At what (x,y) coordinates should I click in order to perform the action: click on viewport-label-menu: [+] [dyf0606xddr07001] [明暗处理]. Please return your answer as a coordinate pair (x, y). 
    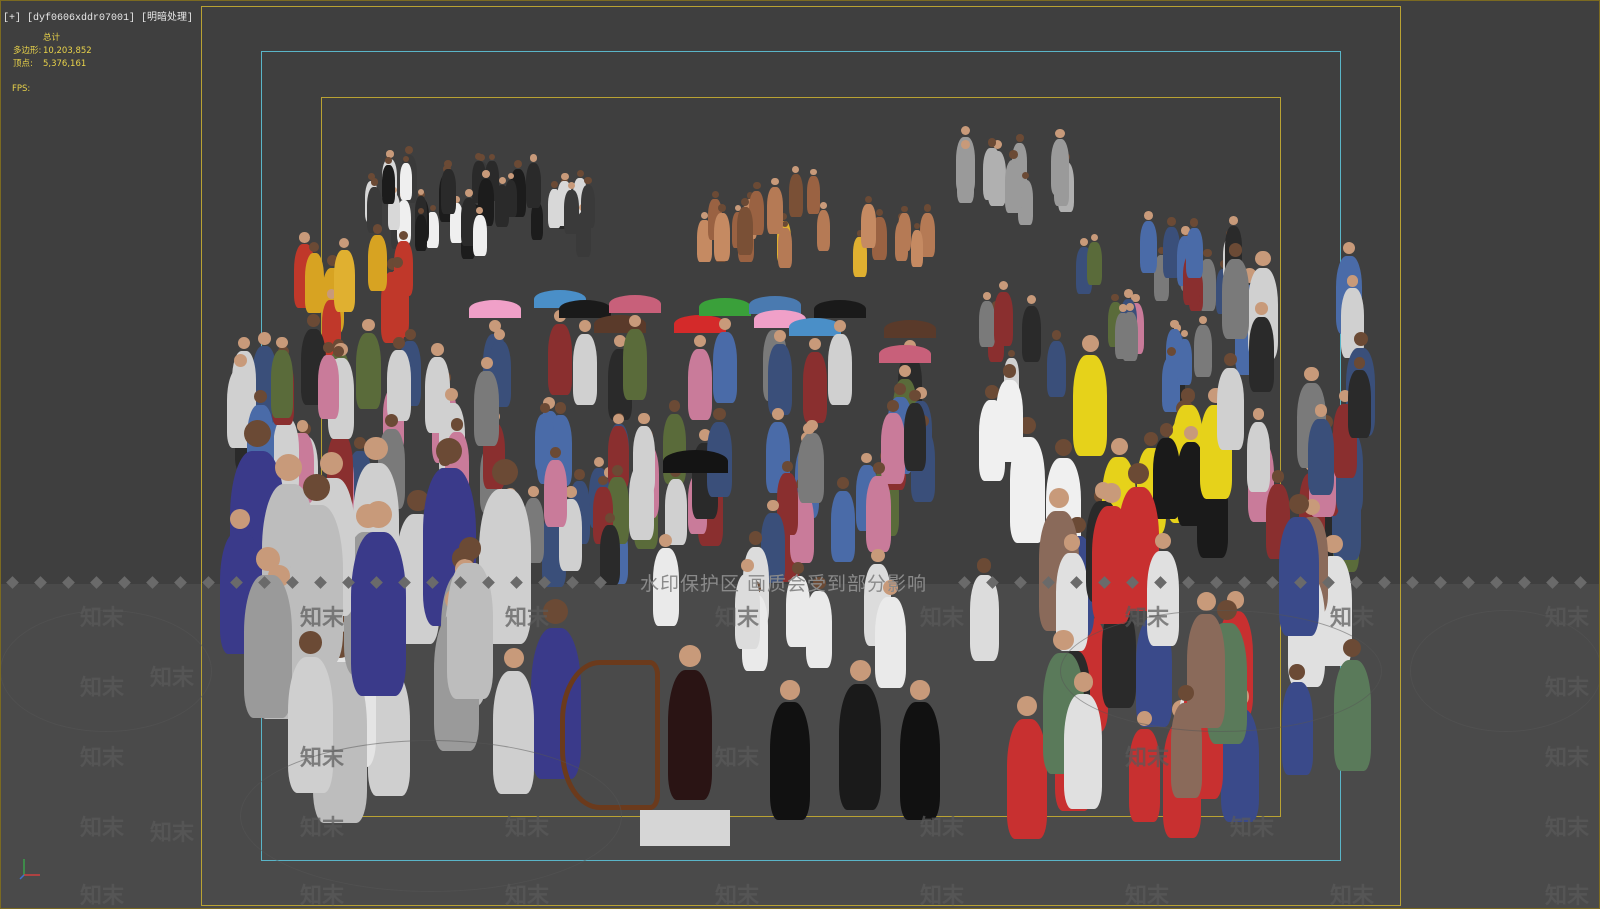
    Looking at the image, I should click on (98, 16).